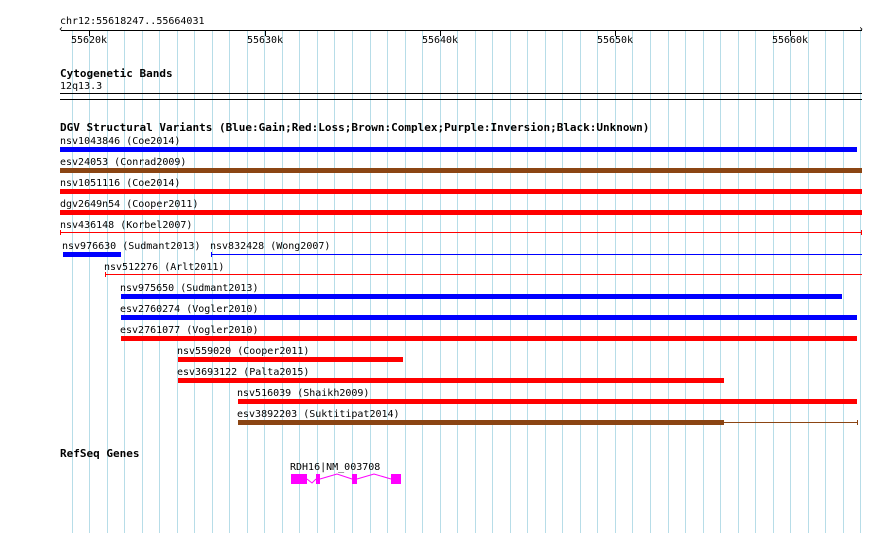 The height and width of the screenshot is (533, 890). Describe the element at coordinates (61, 30) in the screenshot. I see `ruler-left-arrow-icon: ‹` at that location.